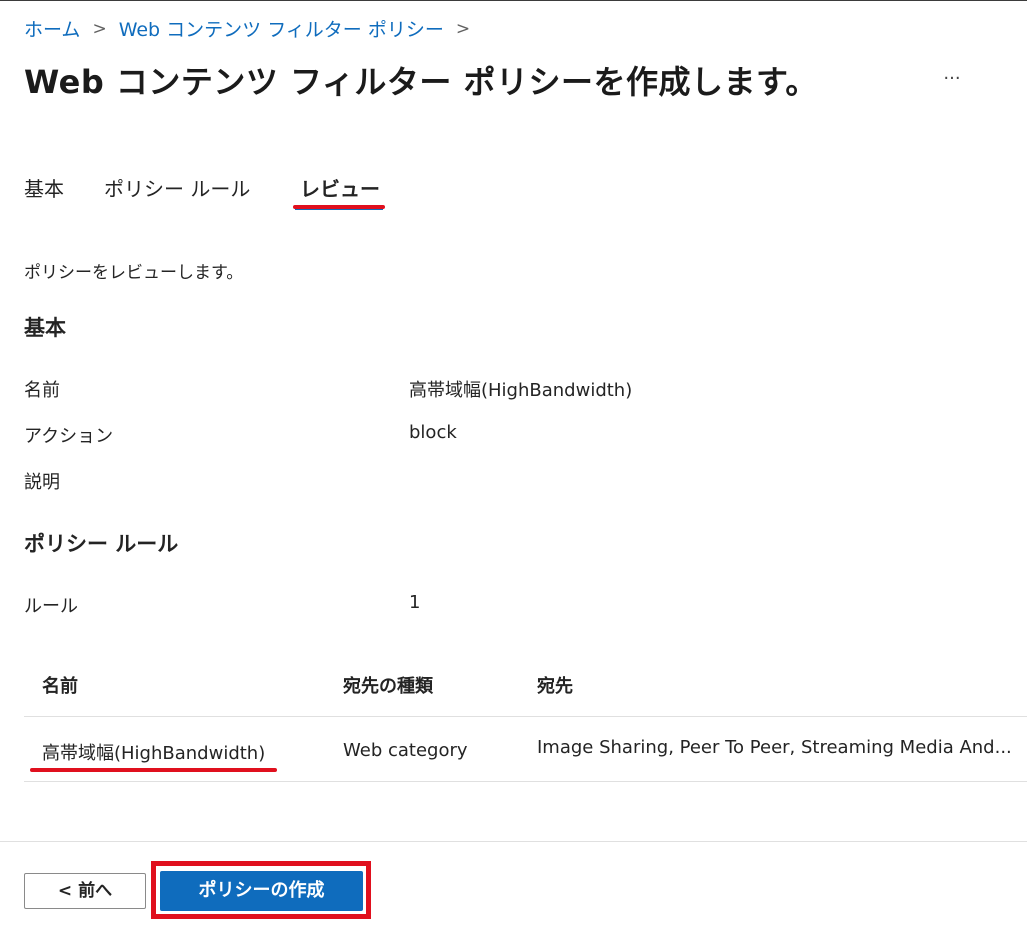 This screenshot has height=929, width=1027. Describe the element at coordinates (340, 187) in the screenshot. I see `tab-review: レビュー` at that location.